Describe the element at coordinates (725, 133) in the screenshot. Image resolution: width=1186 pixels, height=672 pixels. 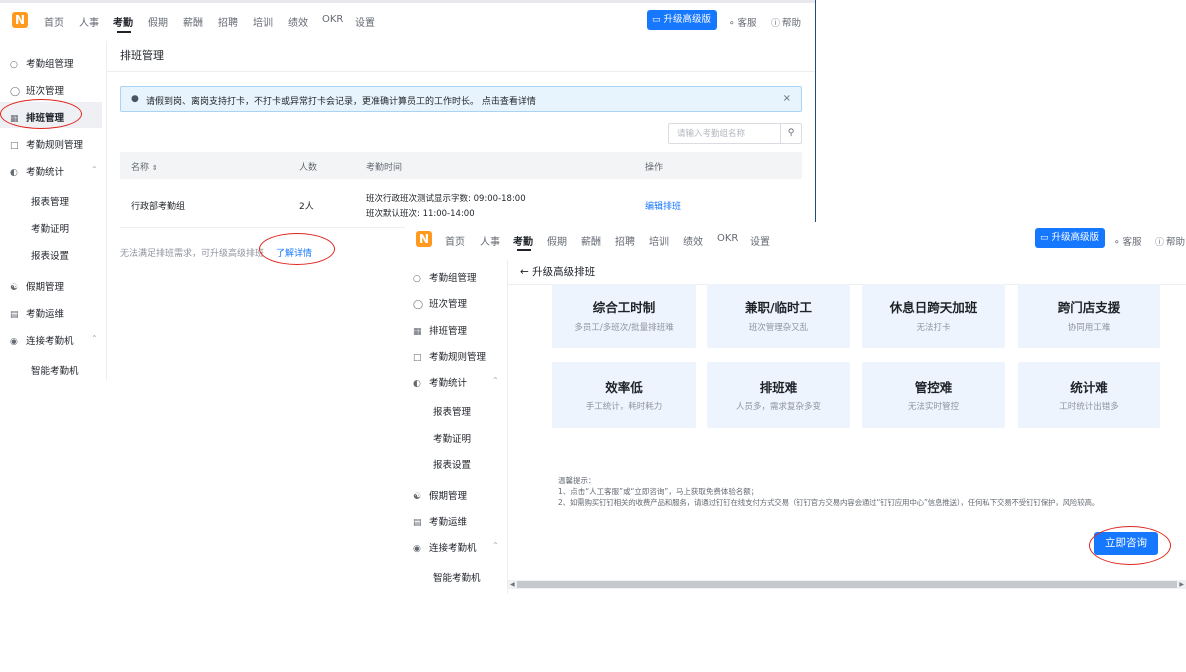
I see `search-input` at that location.